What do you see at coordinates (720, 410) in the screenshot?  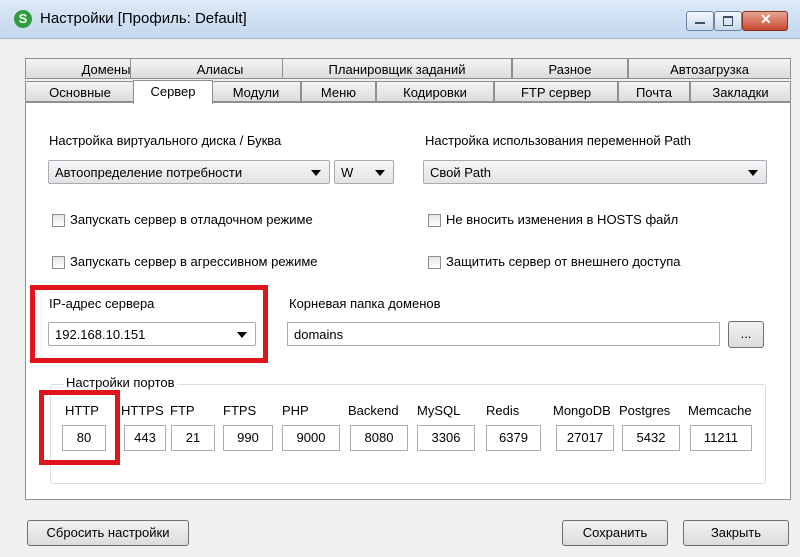 I see `port-label-memcache: Memcache` at bounding box center [720, 410].